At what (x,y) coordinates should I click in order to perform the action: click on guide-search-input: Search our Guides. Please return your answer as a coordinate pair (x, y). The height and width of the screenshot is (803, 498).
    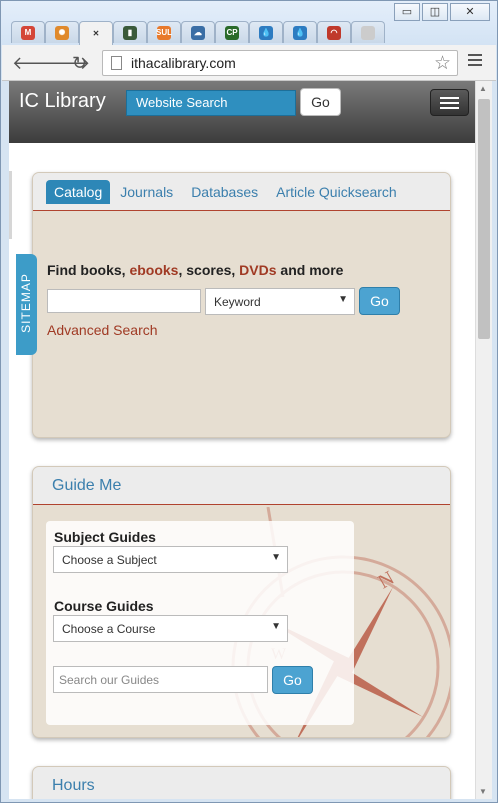
    Looking at the image, I should click on (160, 679).